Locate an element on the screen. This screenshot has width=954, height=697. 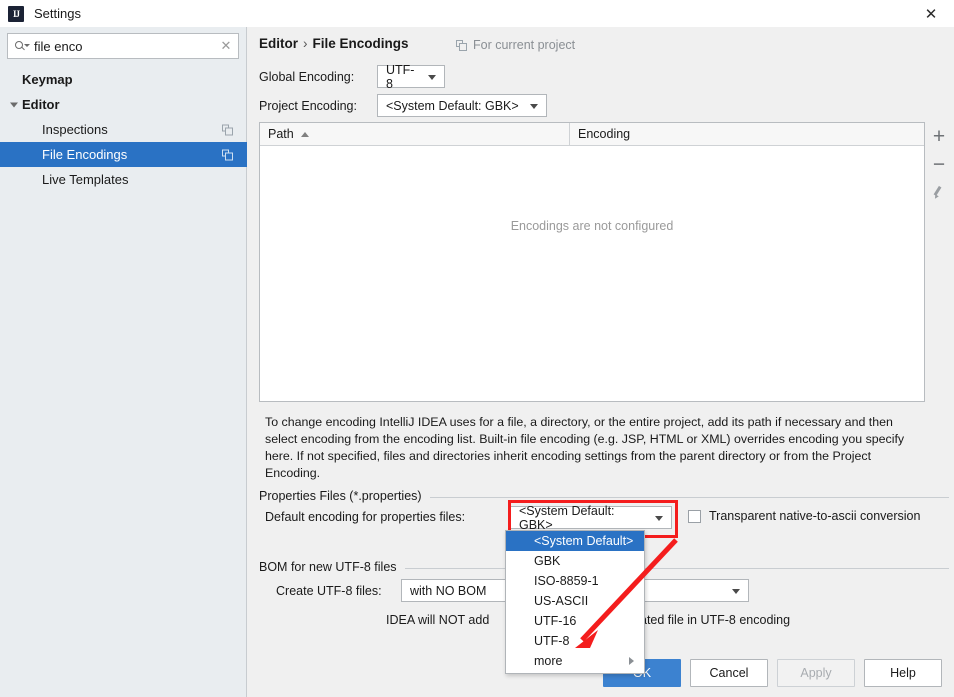
sidebar-item-label: Inspections is located at coordinates (75, 129).